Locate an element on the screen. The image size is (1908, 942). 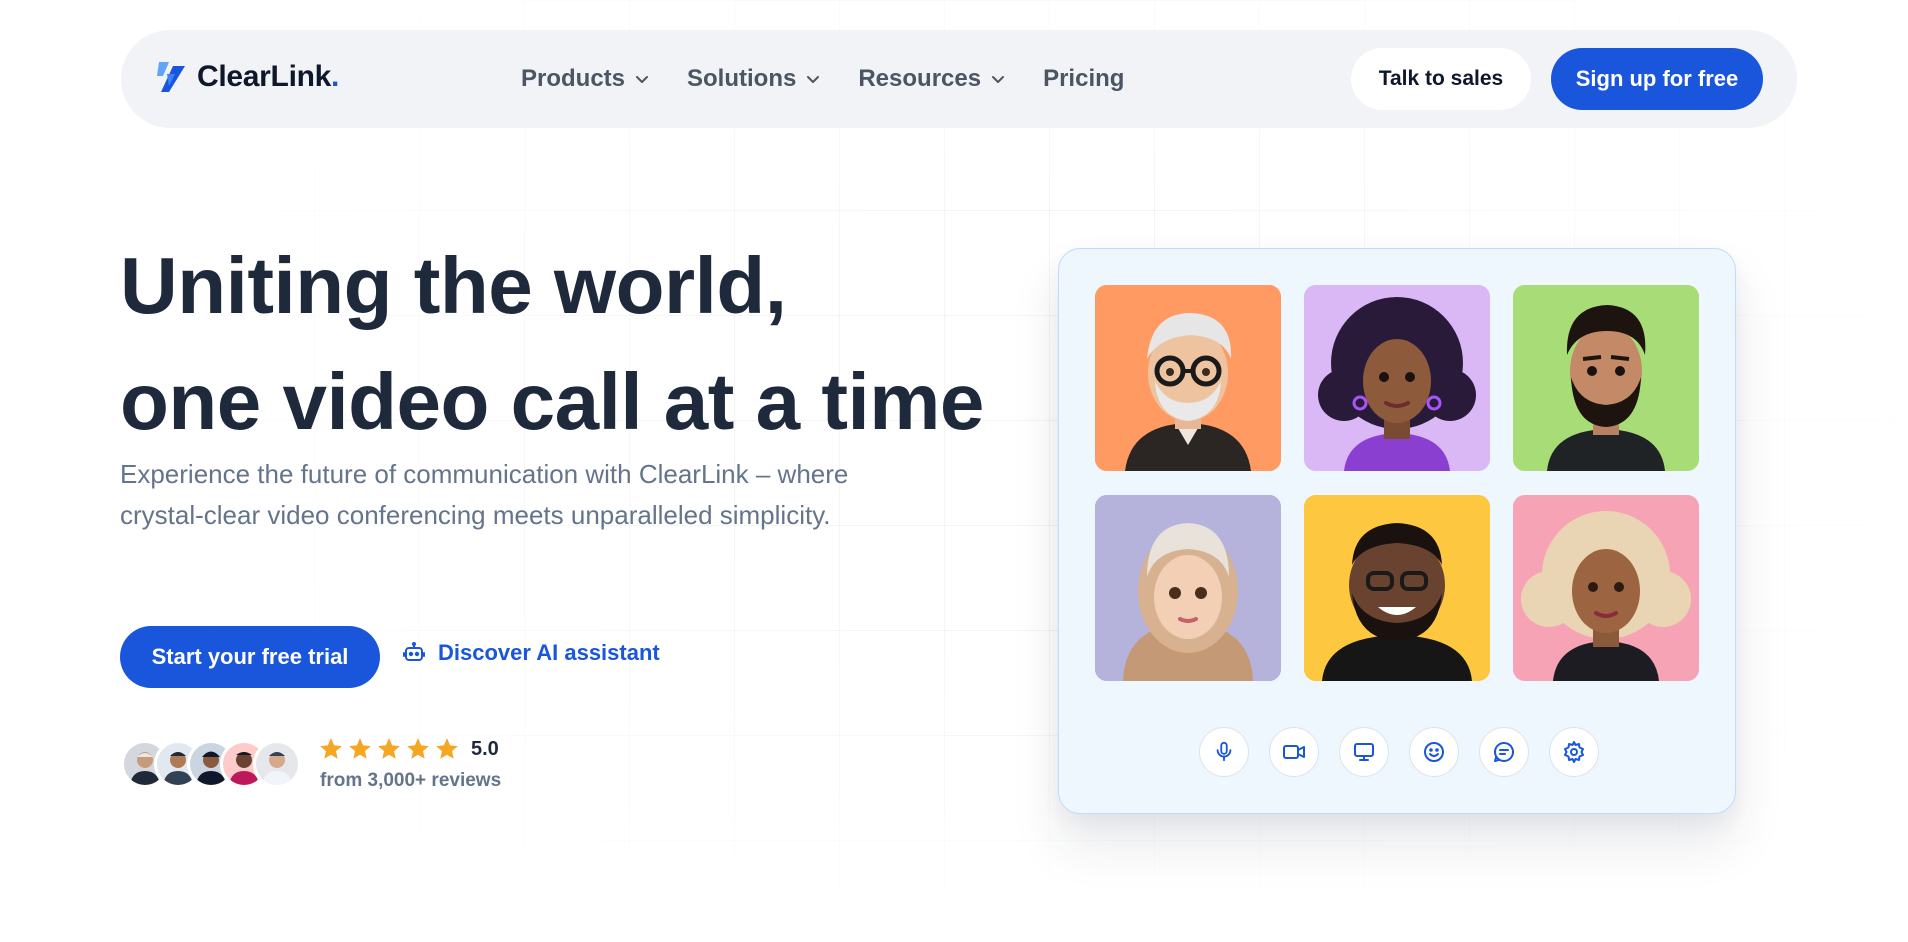
avatar-bearded-man is located at coordinates (1606, 378).